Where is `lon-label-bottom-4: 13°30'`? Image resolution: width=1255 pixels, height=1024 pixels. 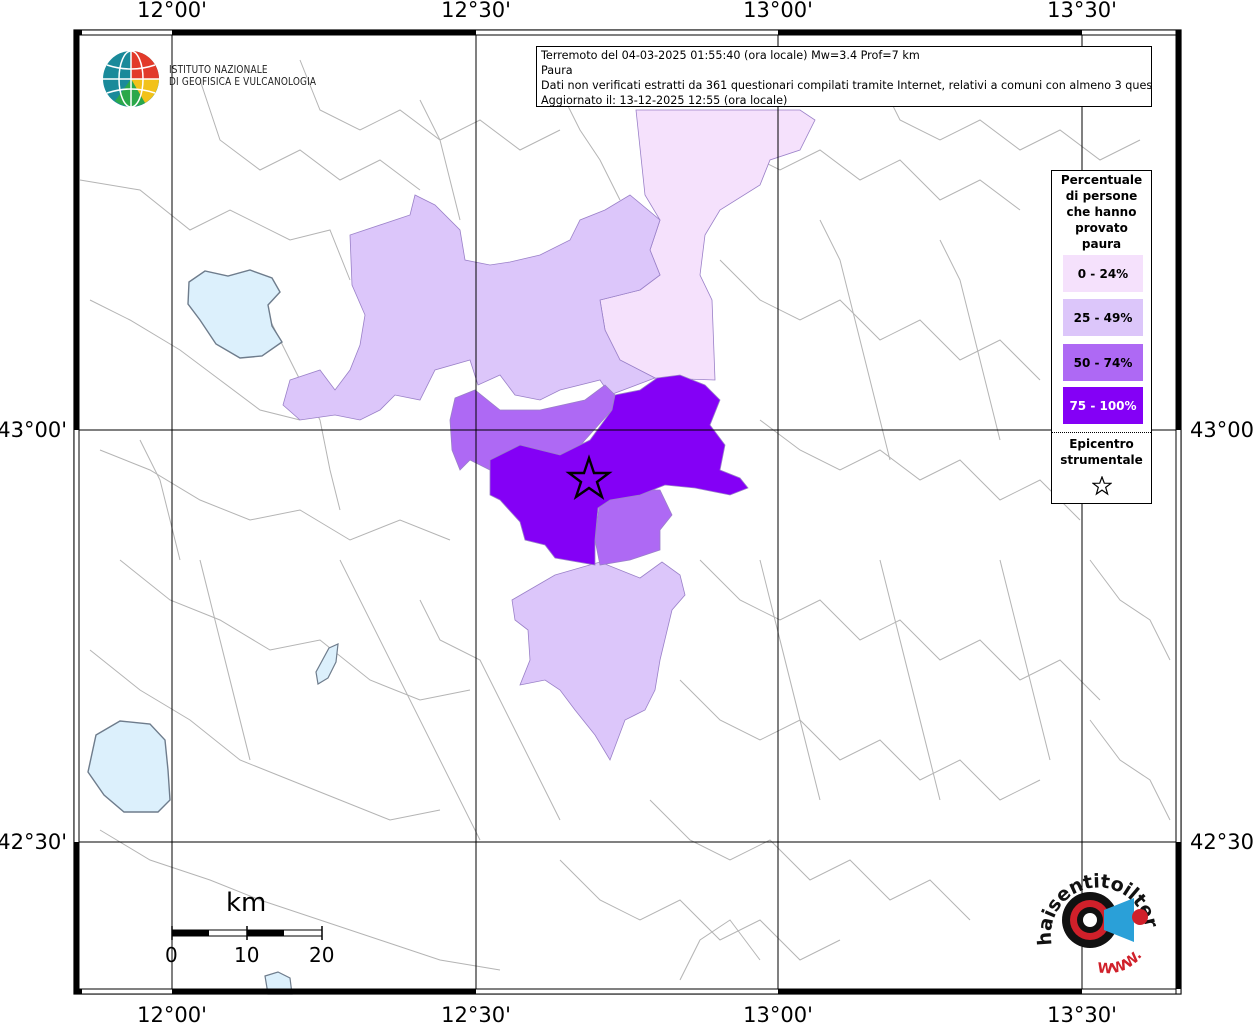
lon-label-bottom-4: 13°30' is located at coordinates (1082, 1013).